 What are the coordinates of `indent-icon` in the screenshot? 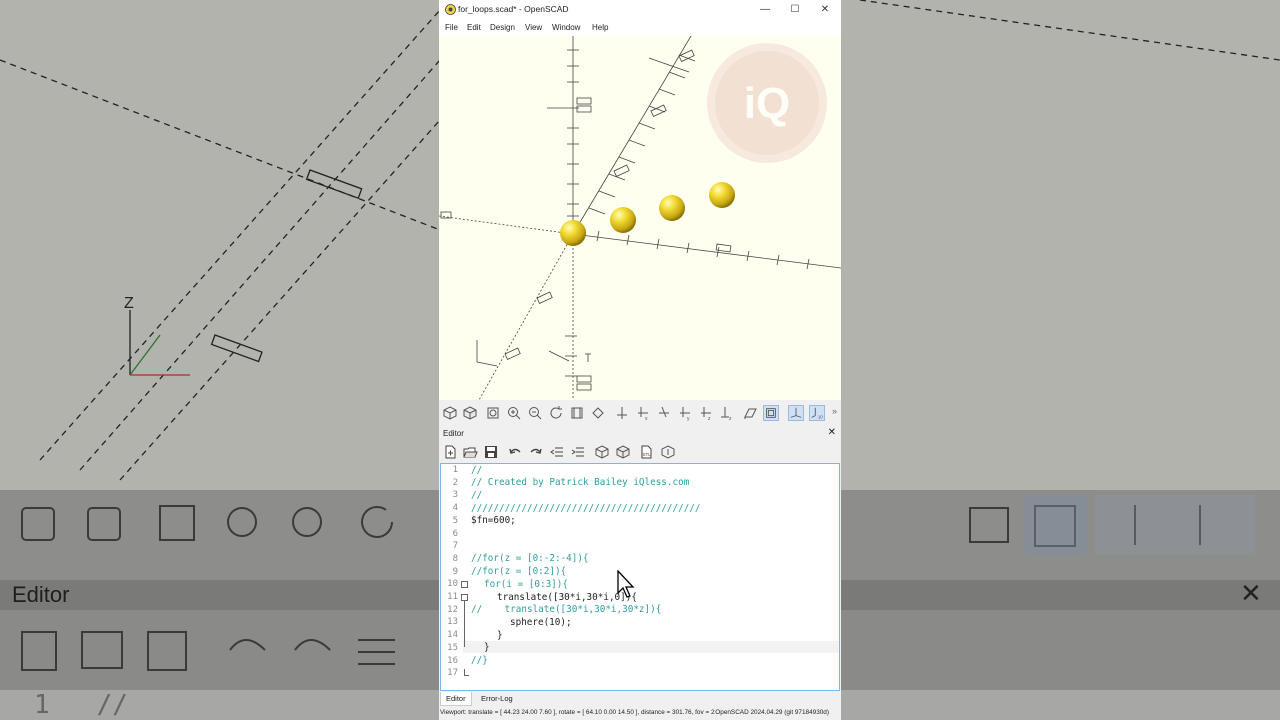 It's located at (578, 452).